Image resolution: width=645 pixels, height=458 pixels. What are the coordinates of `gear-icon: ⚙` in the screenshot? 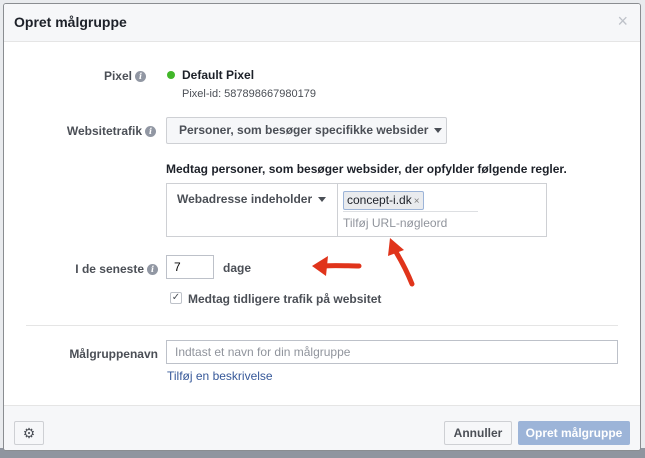 It's located at (29, 433).